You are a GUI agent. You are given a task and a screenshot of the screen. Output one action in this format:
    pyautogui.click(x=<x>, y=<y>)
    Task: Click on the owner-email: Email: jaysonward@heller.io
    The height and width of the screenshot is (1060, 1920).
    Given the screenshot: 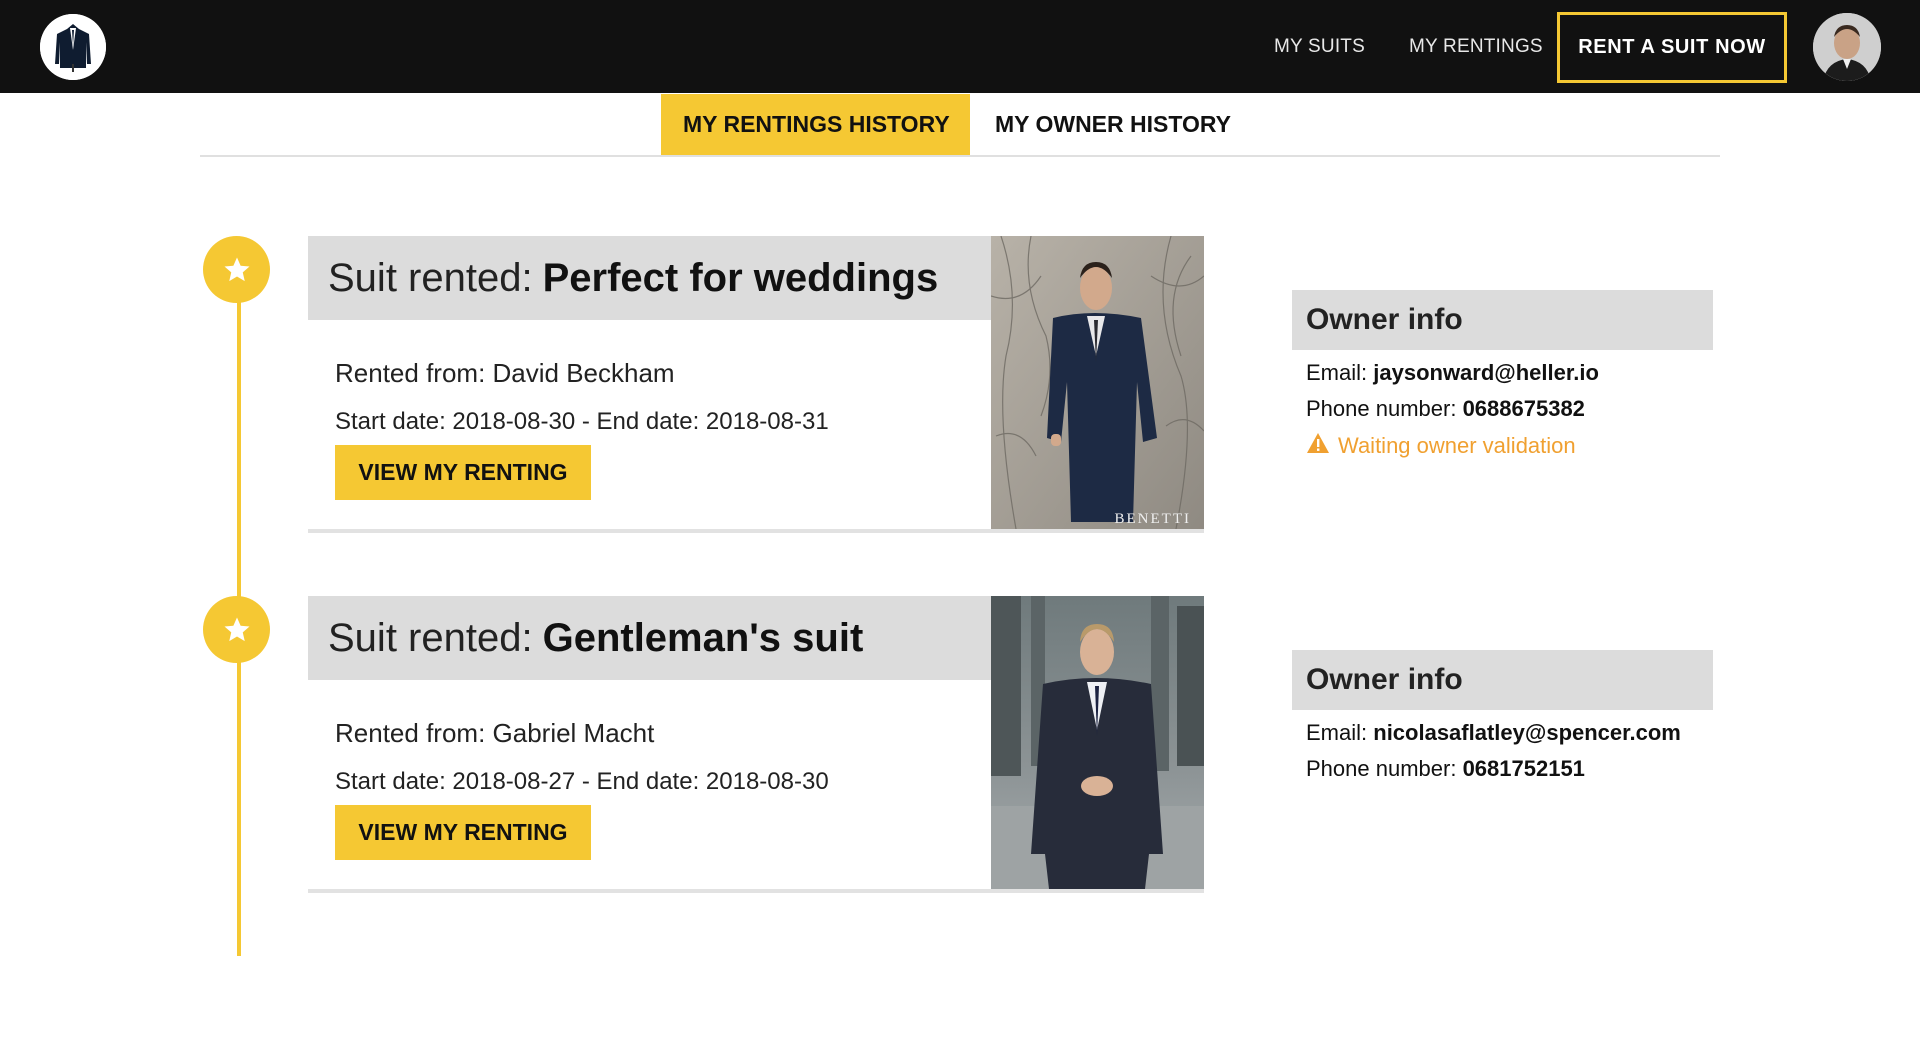 What is the action you would take?
    pyautogui.click(x=1509, y=373)
    